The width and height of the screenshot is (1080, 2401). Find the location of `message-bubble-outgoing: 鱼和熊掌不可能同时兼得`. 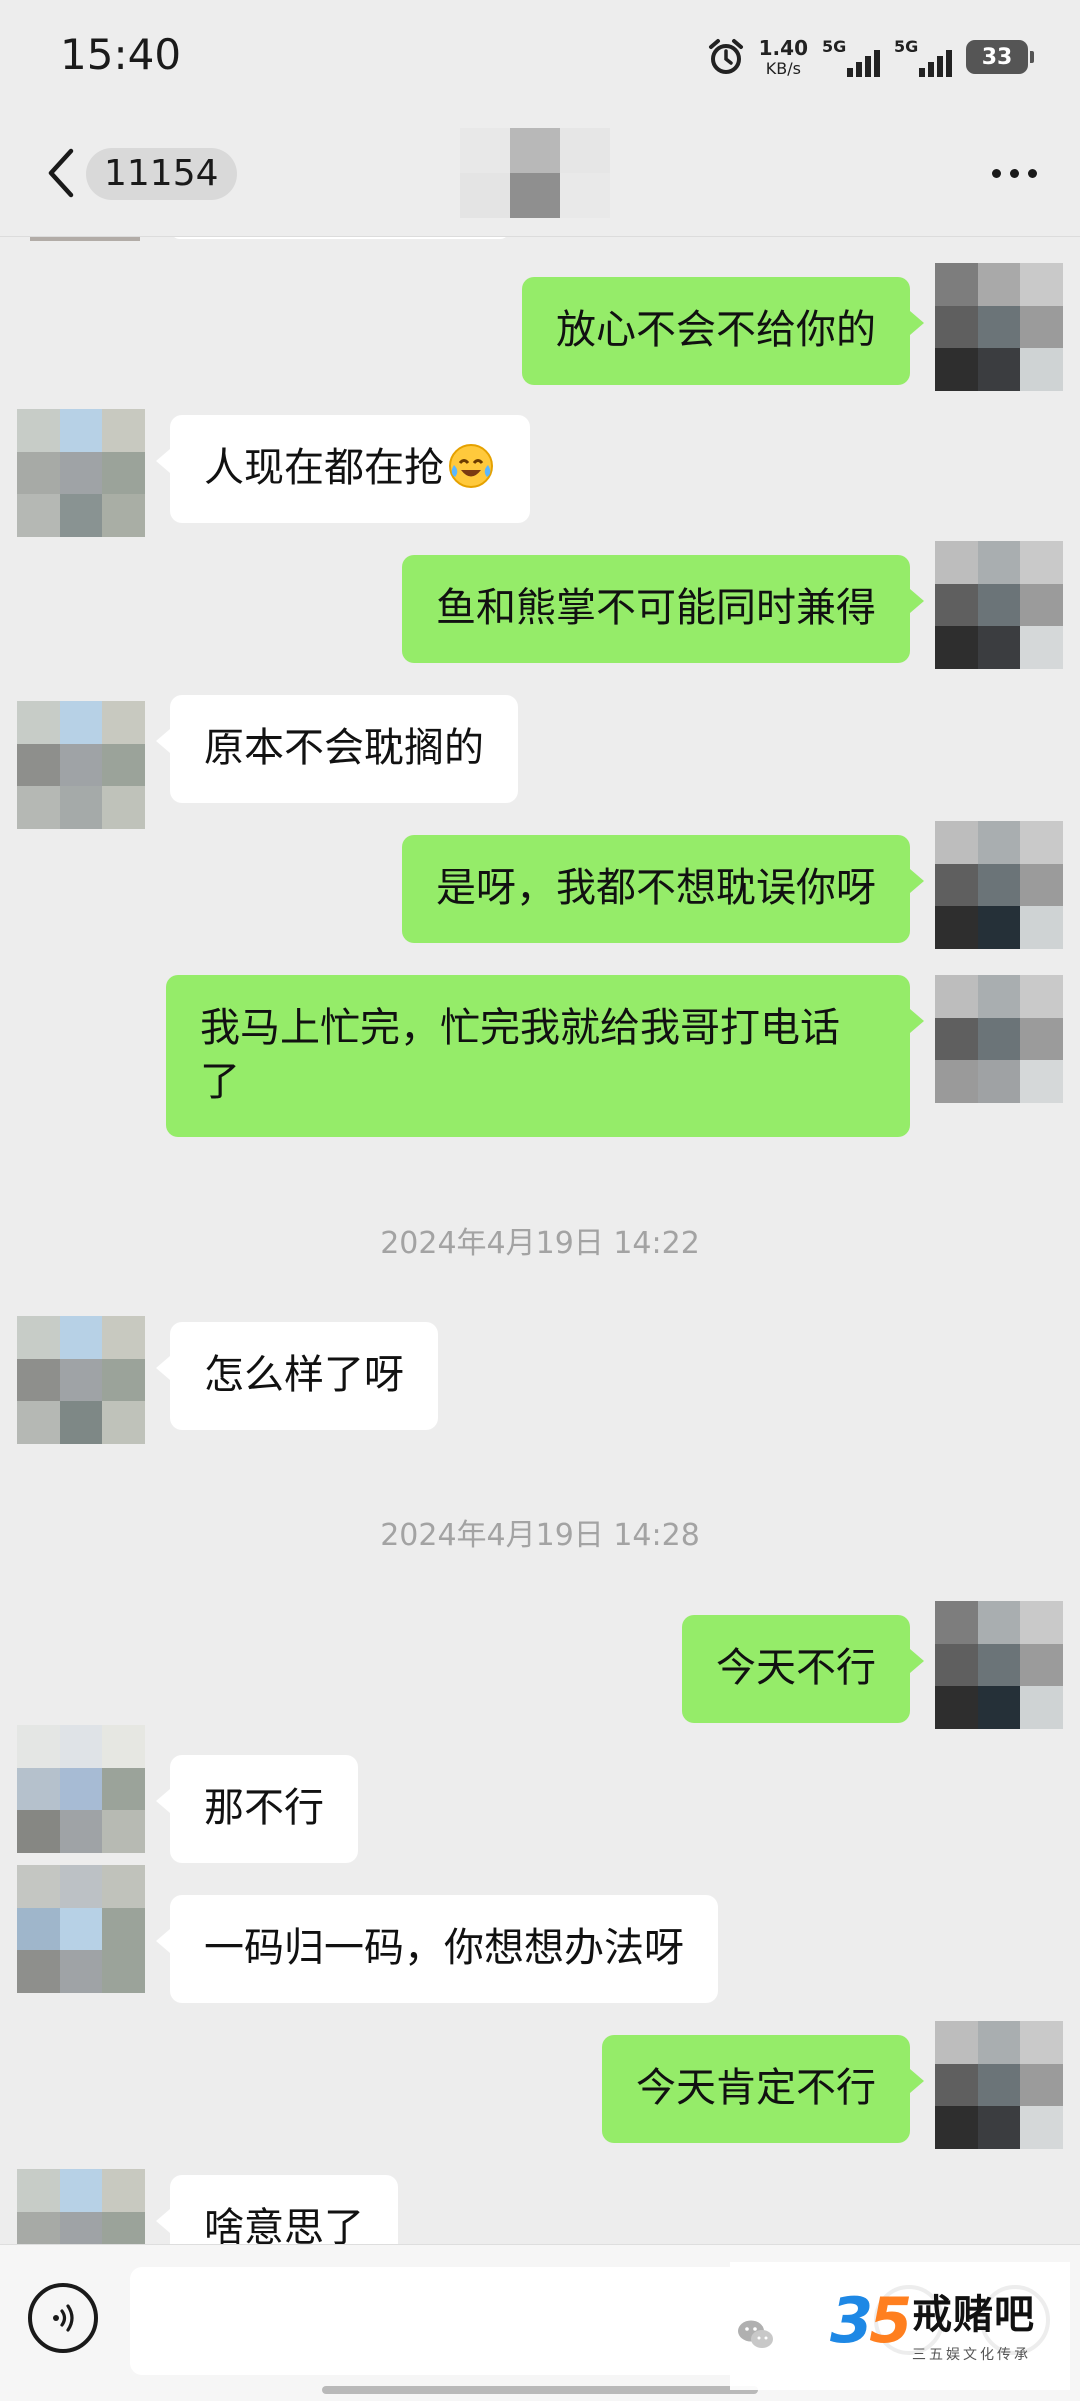

message-bubble-outgoing: 鱼和熊掌不可能同时兼得 is located at coordinates (663, 609).